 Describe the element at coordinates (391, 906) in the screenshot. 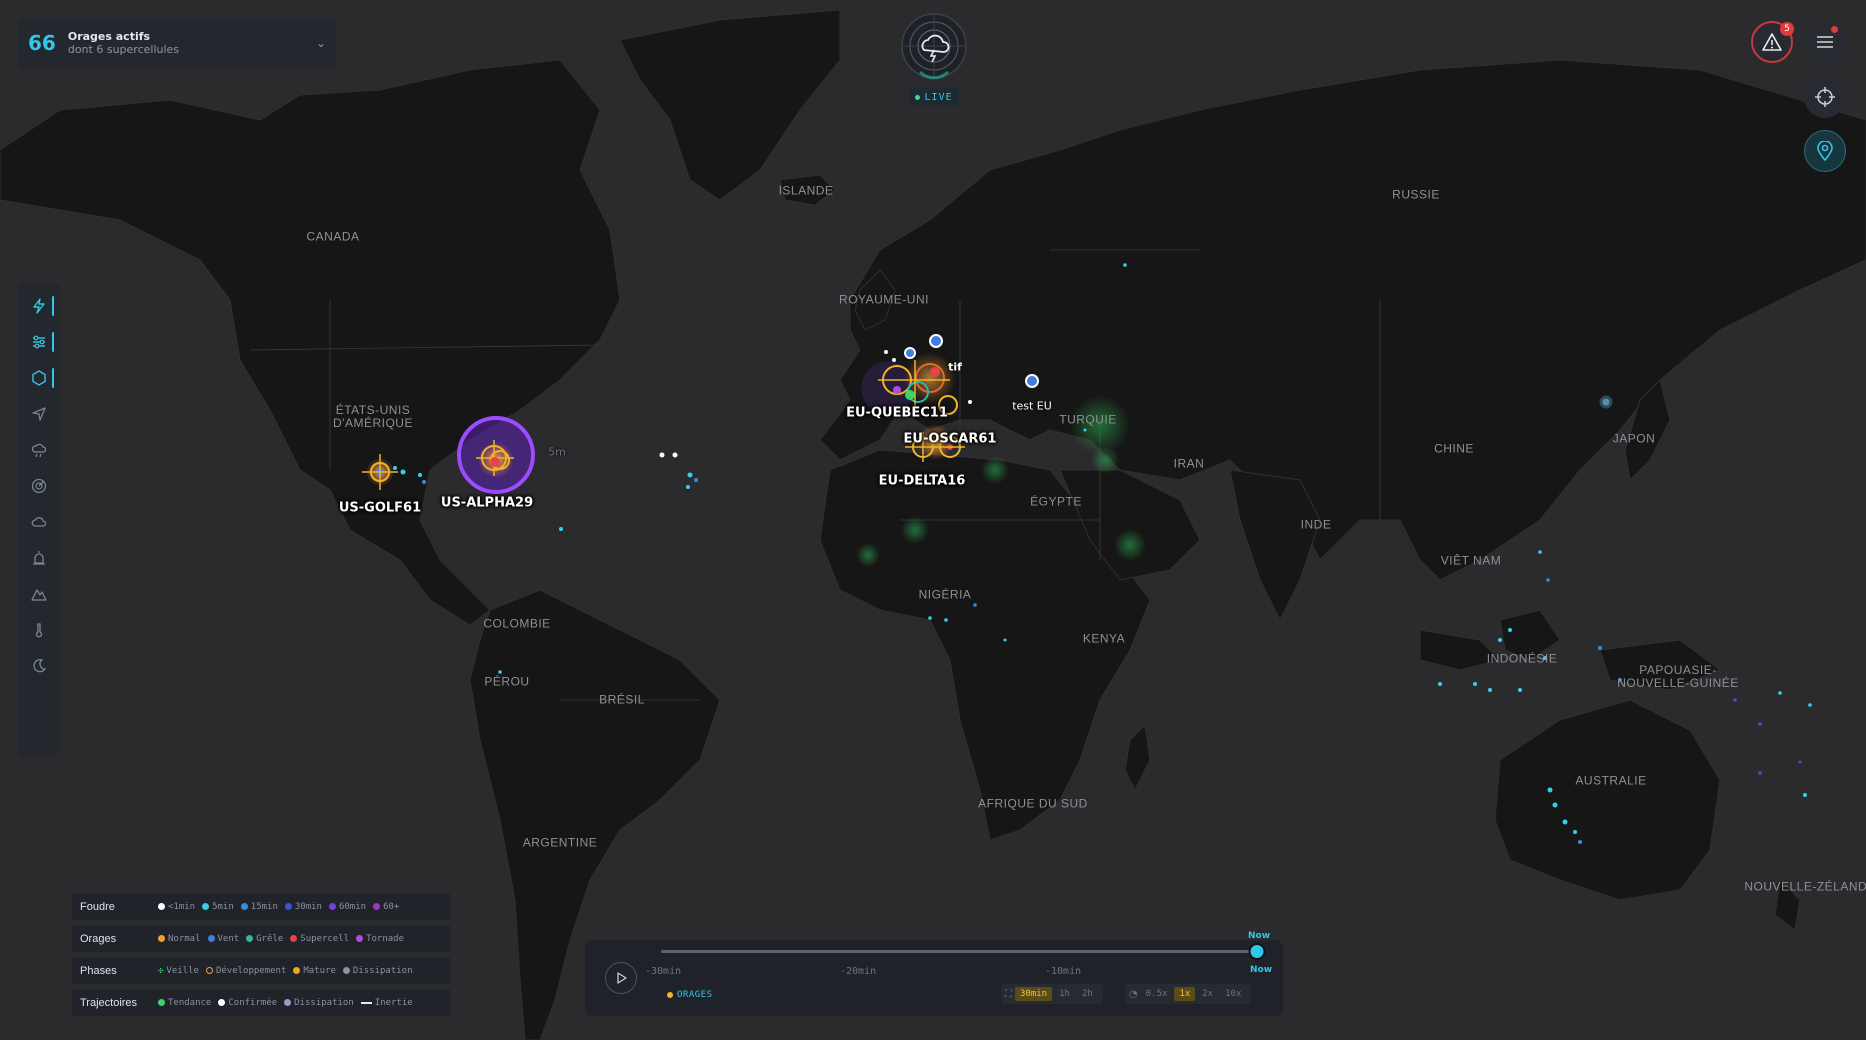

I see `legend-item-label: 60+` at that location.